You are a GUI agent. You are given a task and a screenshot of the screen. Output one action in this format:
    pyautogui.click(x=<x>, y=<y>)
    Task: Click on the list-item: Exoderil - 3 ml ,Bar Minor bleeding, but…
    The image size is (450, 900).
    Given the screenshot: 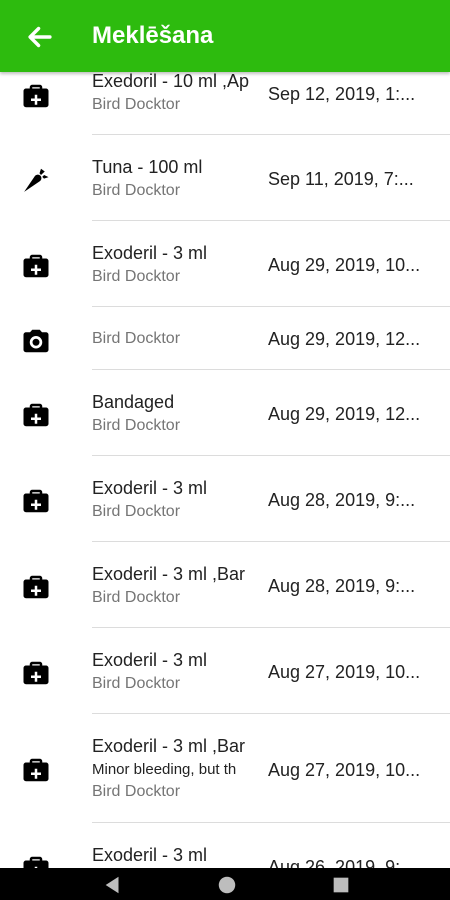 What is the action you would take?
    pyautogui.click(x=225, y=768)
    